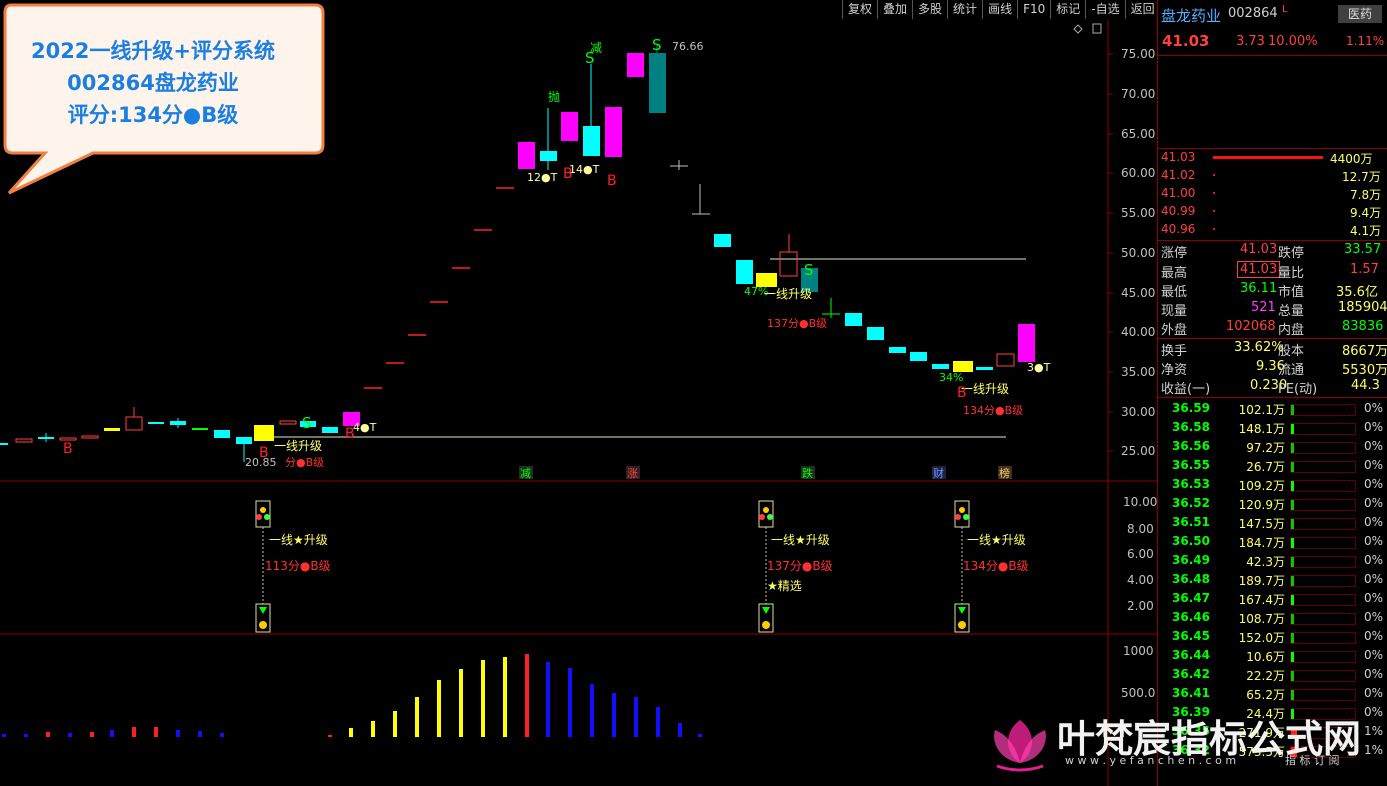 The height and width of the screenshot is (786, 1387). I want to click on limit-up-dashes, so click(439, 288).